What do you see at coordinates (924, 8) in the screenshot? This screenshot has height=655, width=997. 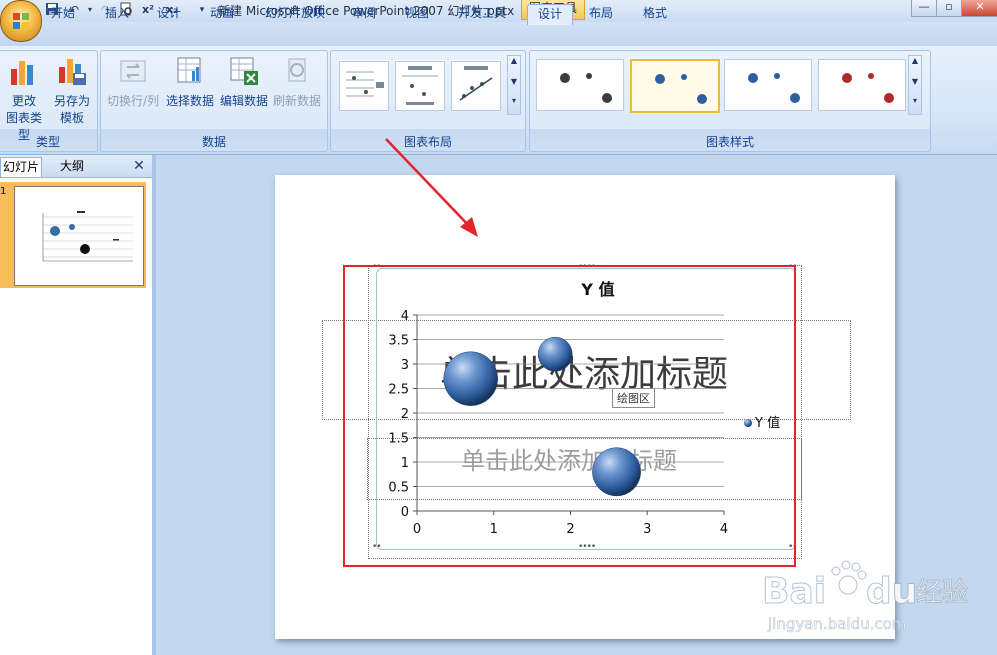 I see `minimize-button: —` at bounding box center [924, 8].